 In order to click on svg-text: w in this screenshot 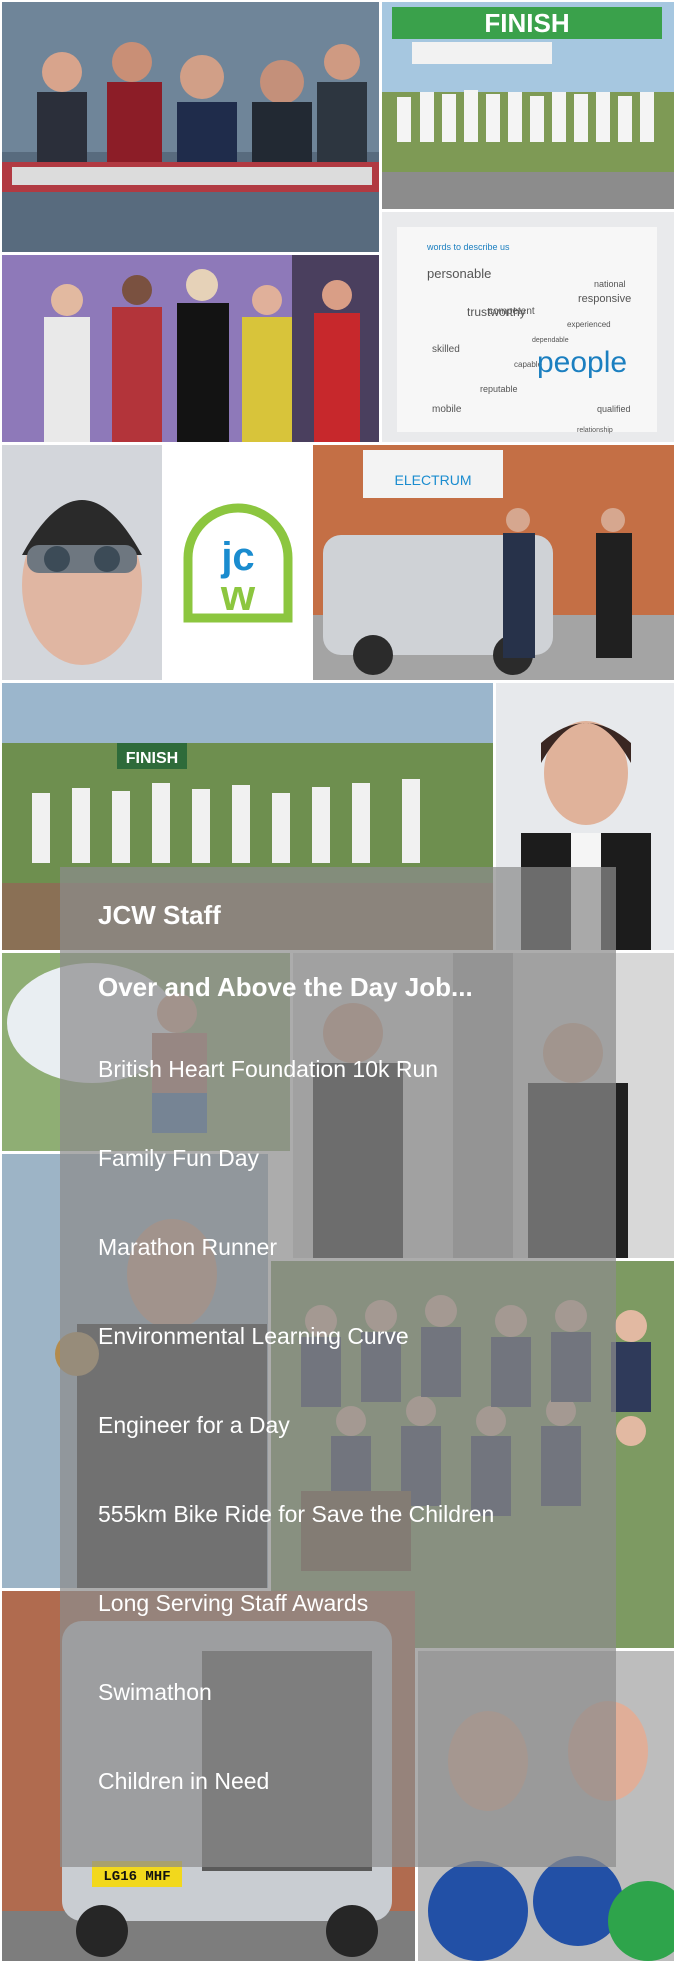, I will do `click(237, 595)`.